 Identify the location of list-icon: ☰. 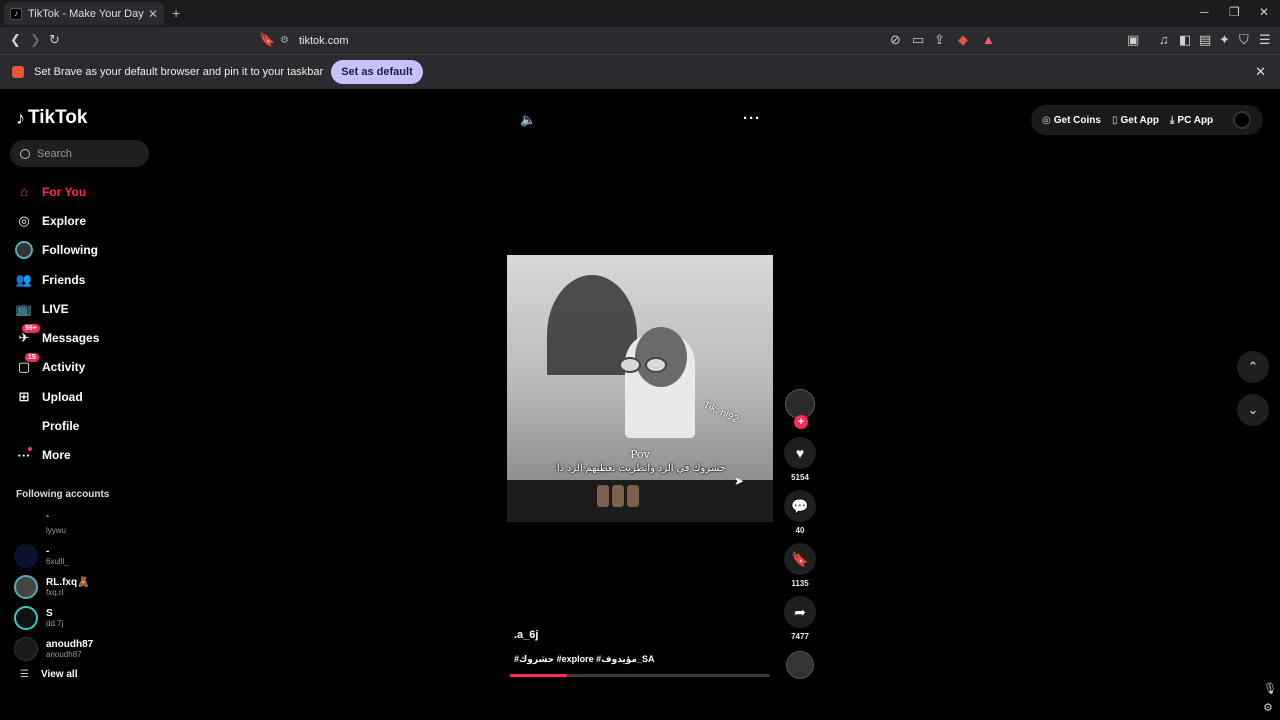
(24, 674).